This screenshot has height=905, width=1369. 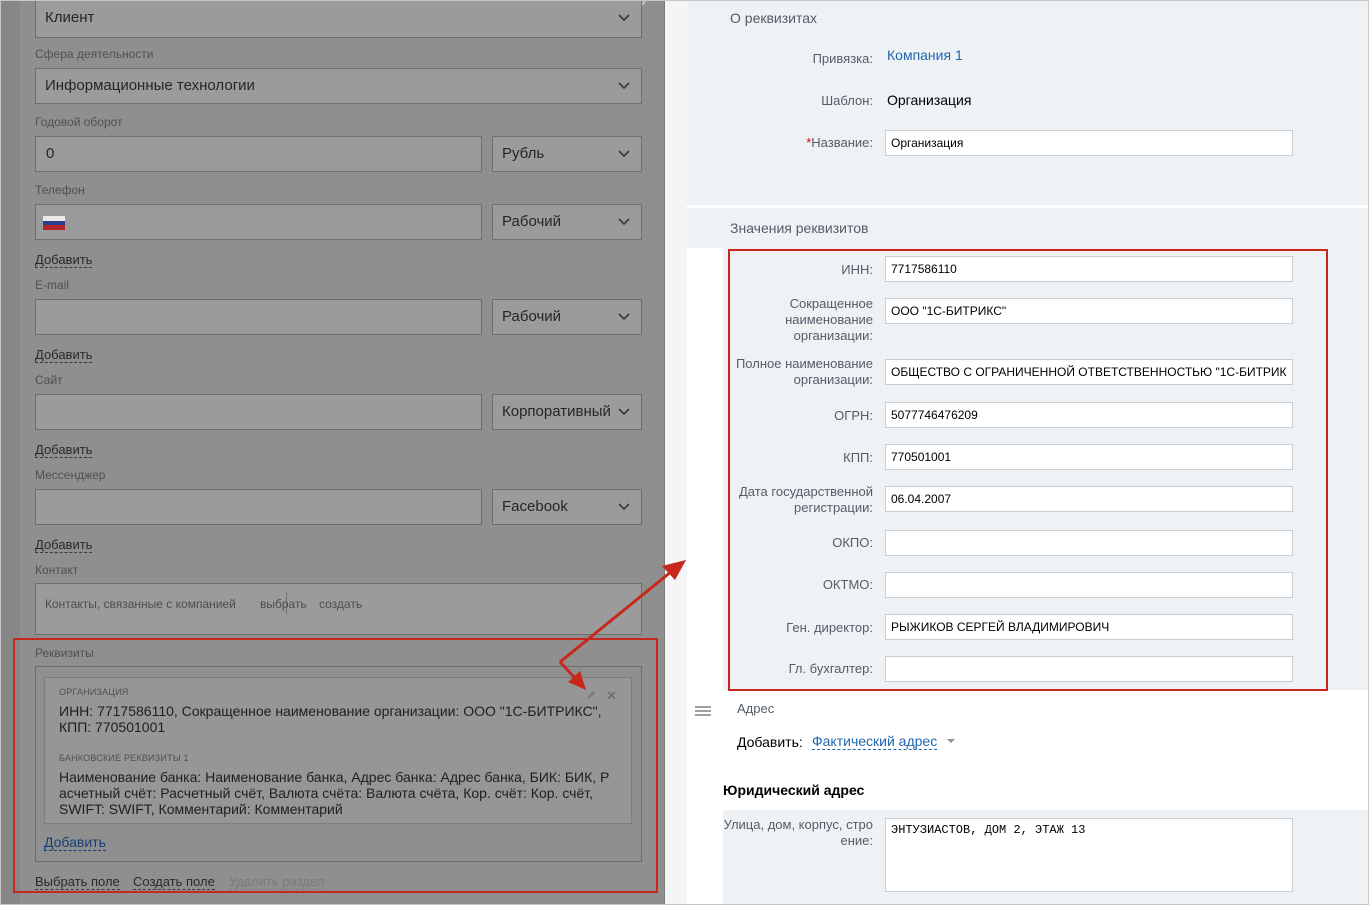 What do you see at coordinates (789, 833) in the screenshot?
I see `street-label: Улица, дом, корпус, стро ение:` at bounding box center [789, 833].